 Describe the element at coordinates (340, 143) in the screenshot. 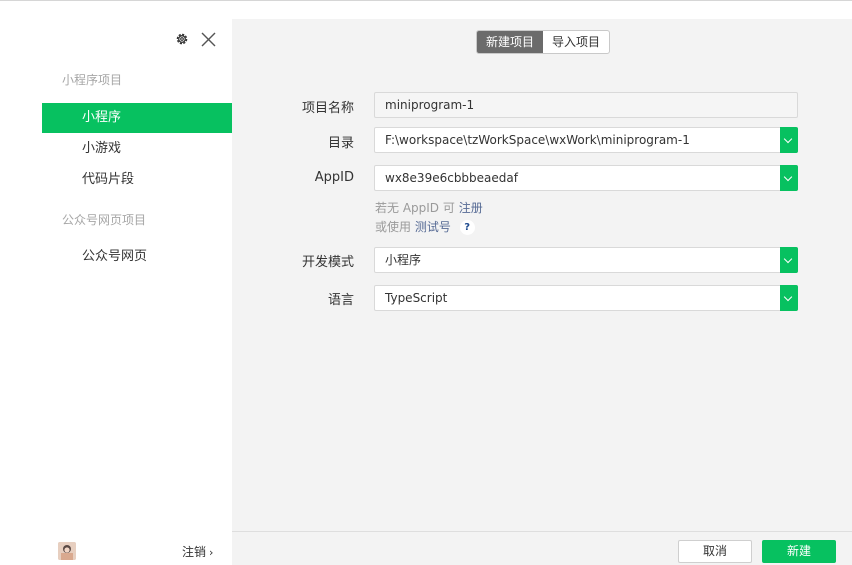

I see `directory-label: 目录` at that location.